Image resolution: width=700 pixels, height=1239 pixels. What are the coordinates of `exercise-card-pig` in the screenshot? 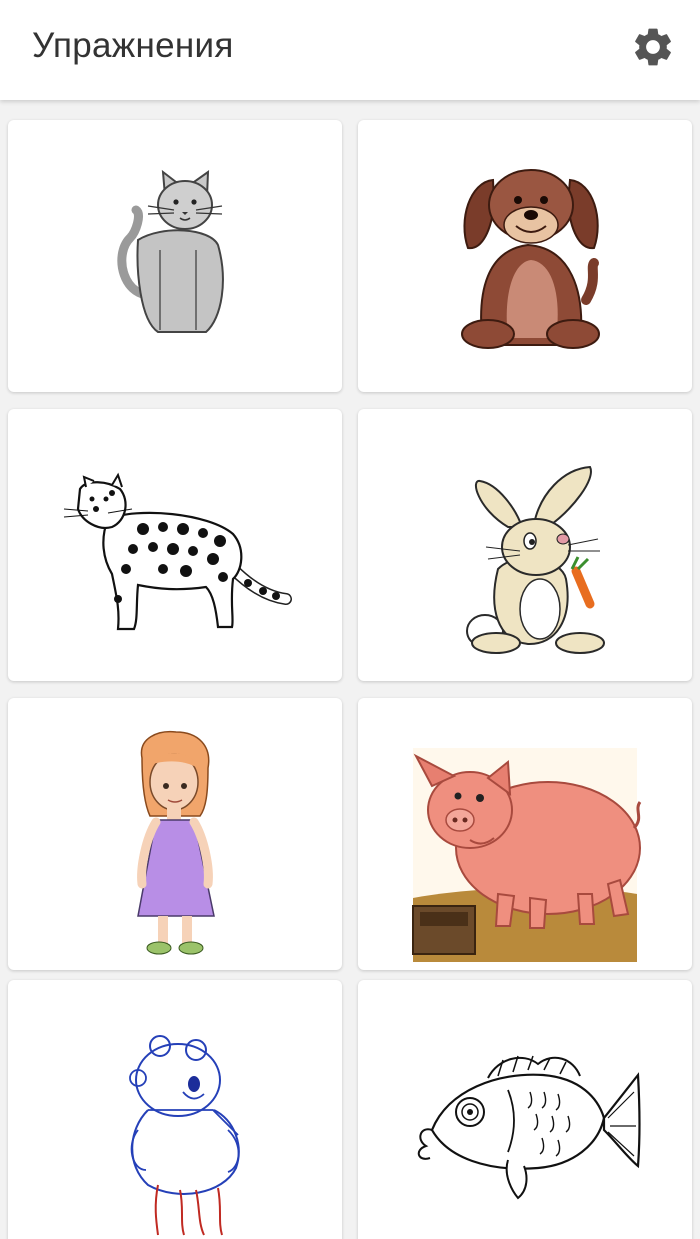 It's located at (525, 834).